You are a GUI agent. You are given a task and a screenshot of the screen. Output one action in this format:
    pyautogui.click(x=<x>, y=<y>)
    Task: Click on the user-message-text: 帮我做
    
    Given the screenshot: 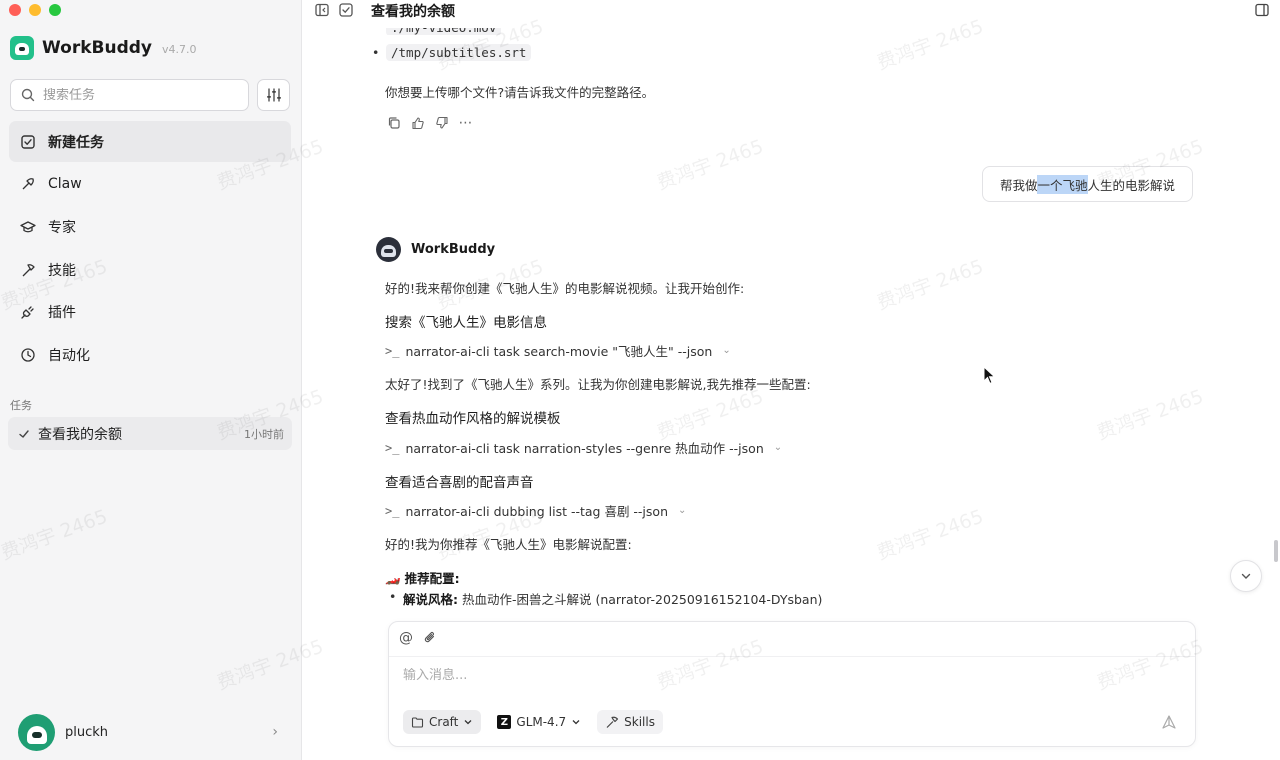 What is the action you would take?
    pyautogui.click(x=1018, y=185)
    